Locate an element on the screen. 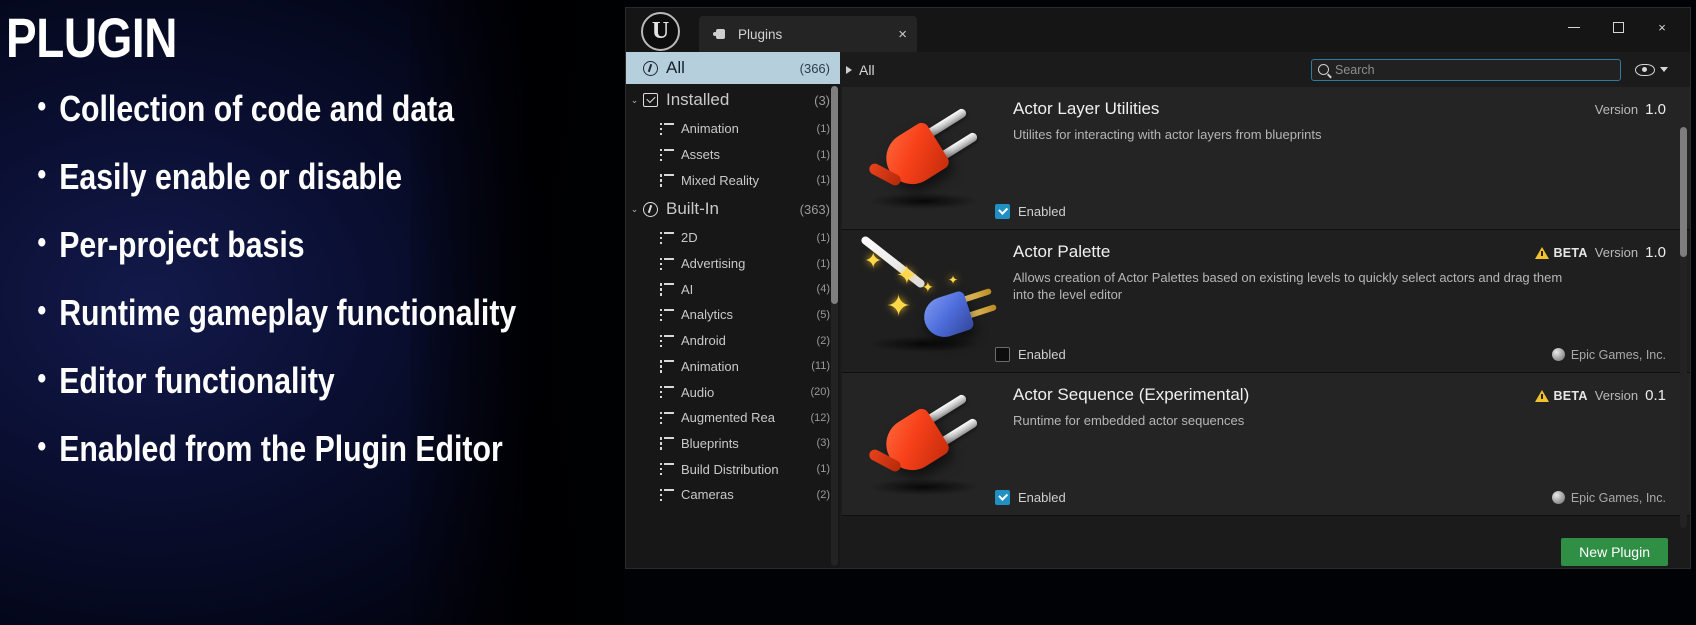 The image size is (1696, 625). sidebar-item-build-distribution: Build Distribution (1) is located at coordinates (733, 469).